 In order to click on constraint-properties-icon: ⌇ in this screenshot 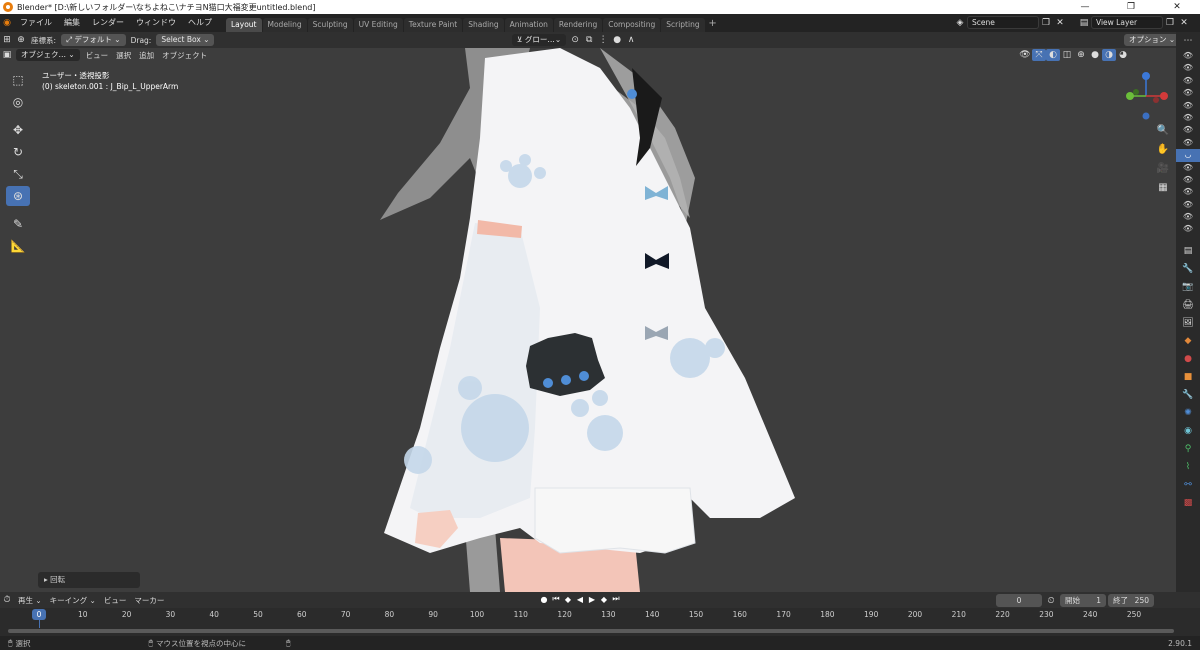, I will do `click(1188, 467)`.